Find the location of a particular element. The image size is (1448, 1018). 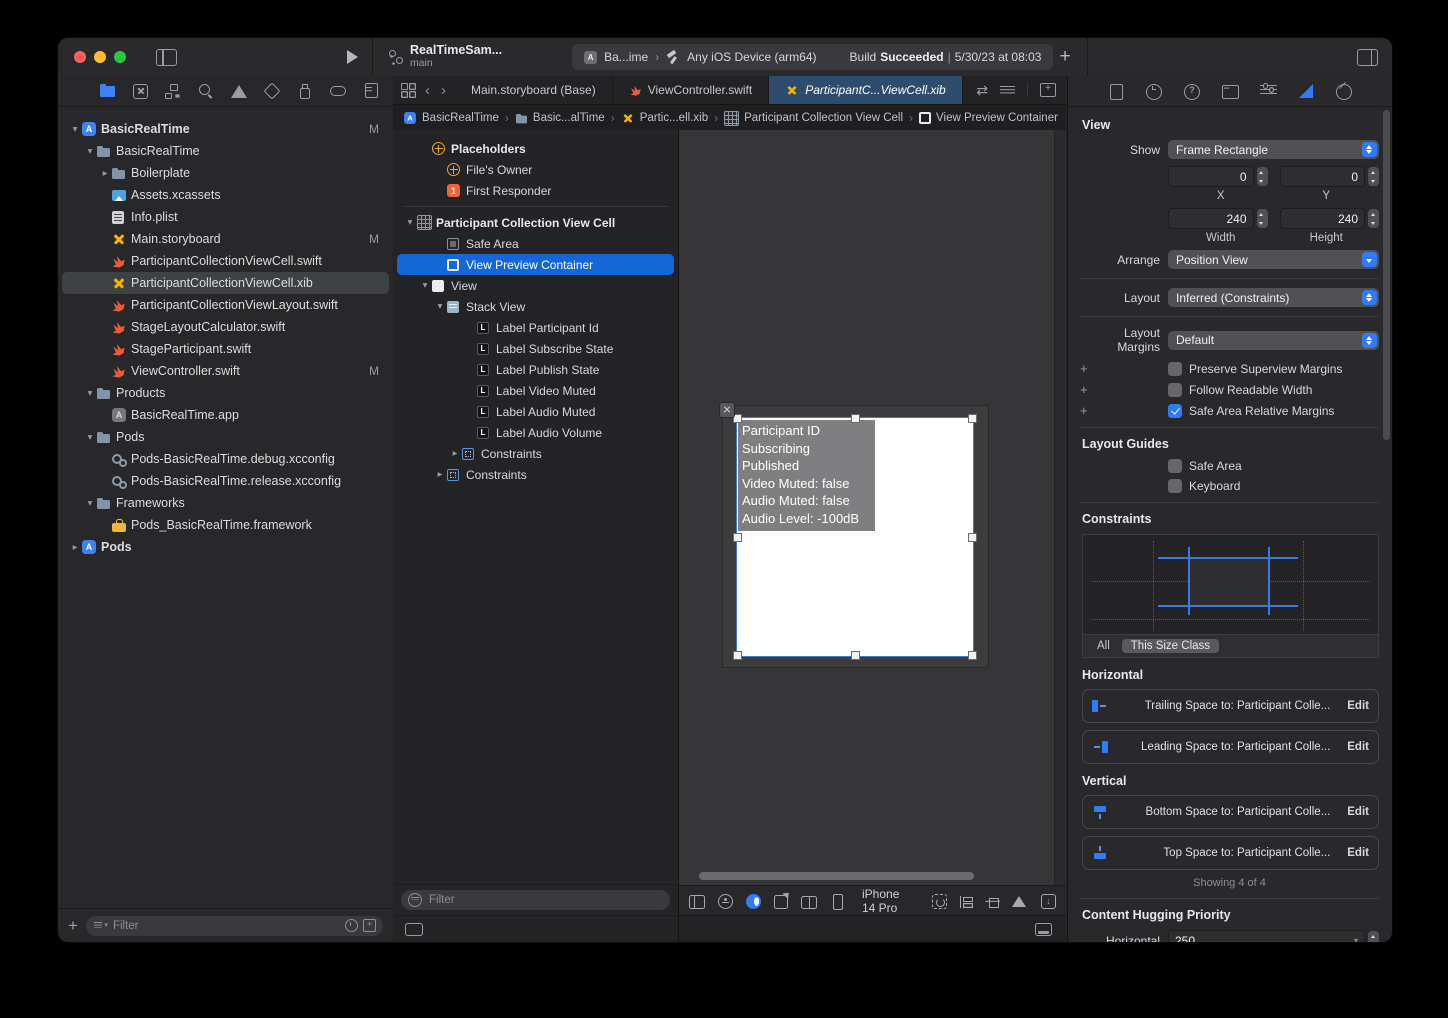

test-navigator-icon is located at coordinates (272, 91).